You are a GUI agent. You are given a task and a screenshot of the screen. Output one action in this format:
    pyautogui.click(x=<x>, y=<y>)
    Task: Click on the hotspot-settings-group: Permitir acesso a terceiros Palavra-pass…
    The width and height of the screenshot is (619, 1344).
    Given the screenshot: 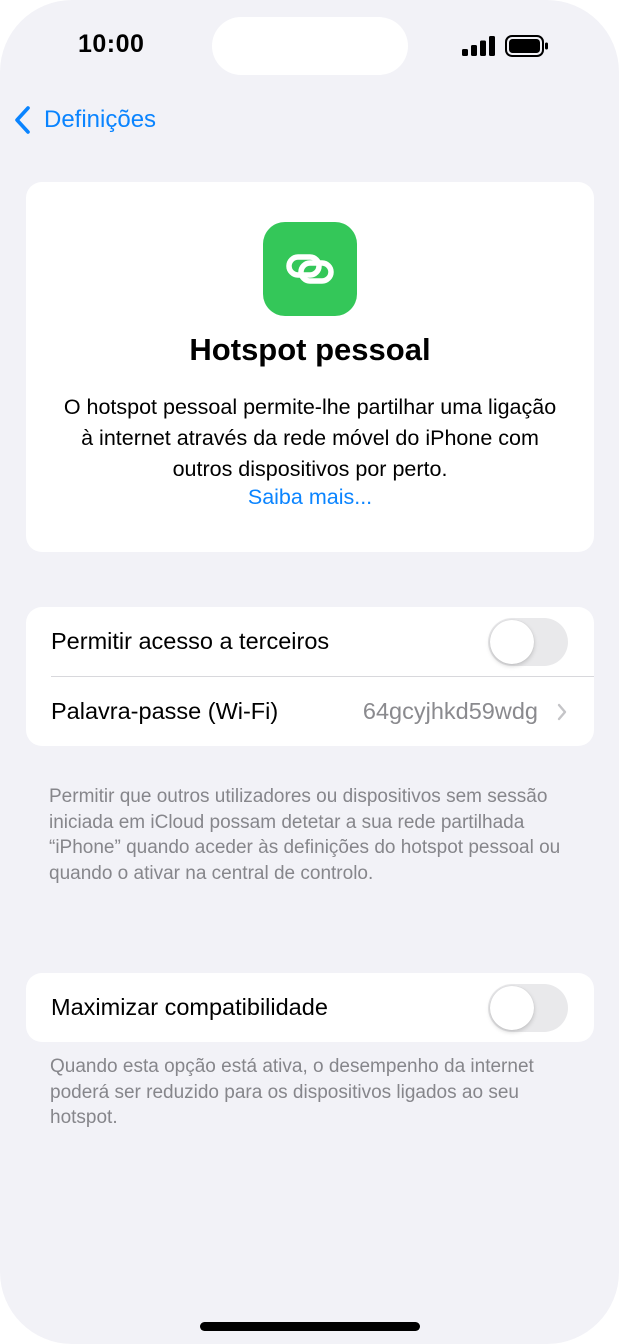 What is the action you would take?
    pyautogui.click(x=310, y=676)
    